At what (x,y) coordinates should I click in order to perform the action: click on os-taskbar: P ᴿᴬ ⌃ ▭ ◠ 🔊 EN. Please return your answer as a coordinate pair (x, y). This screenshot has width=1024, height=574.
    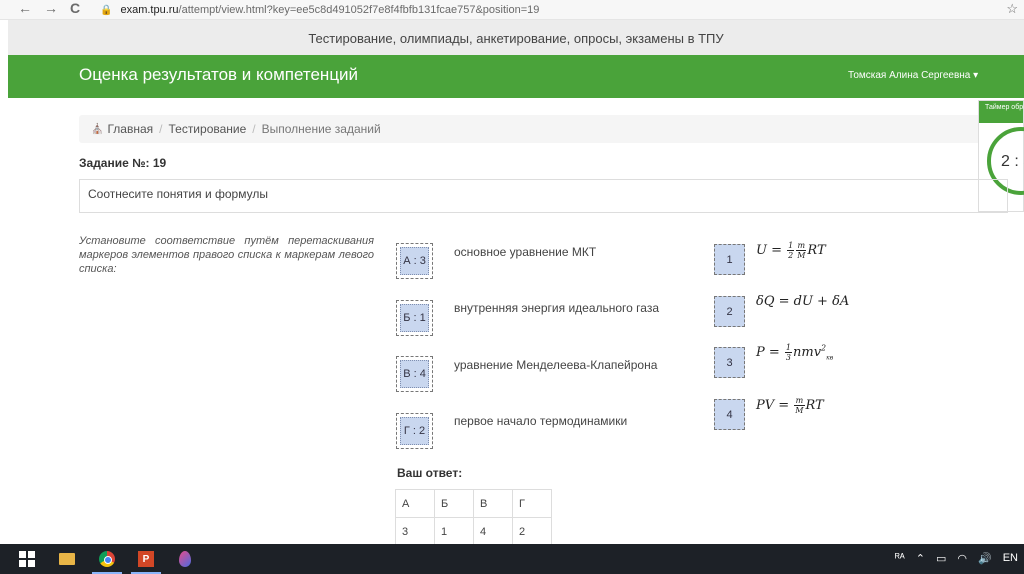
    Looking at the image, I should click on (512, 559).